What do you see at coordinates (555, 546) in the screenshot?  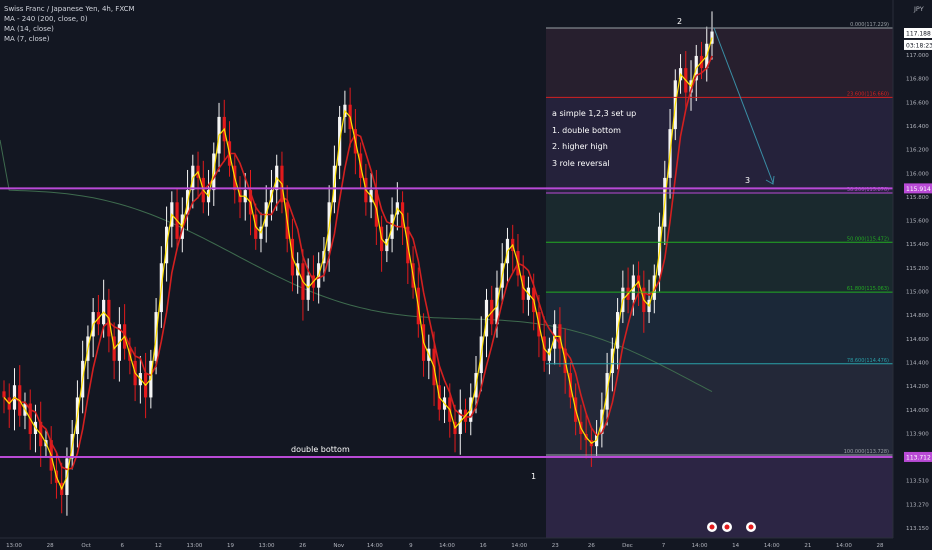 I see `x-tick-label: 23` at bounding box center [555, 546].